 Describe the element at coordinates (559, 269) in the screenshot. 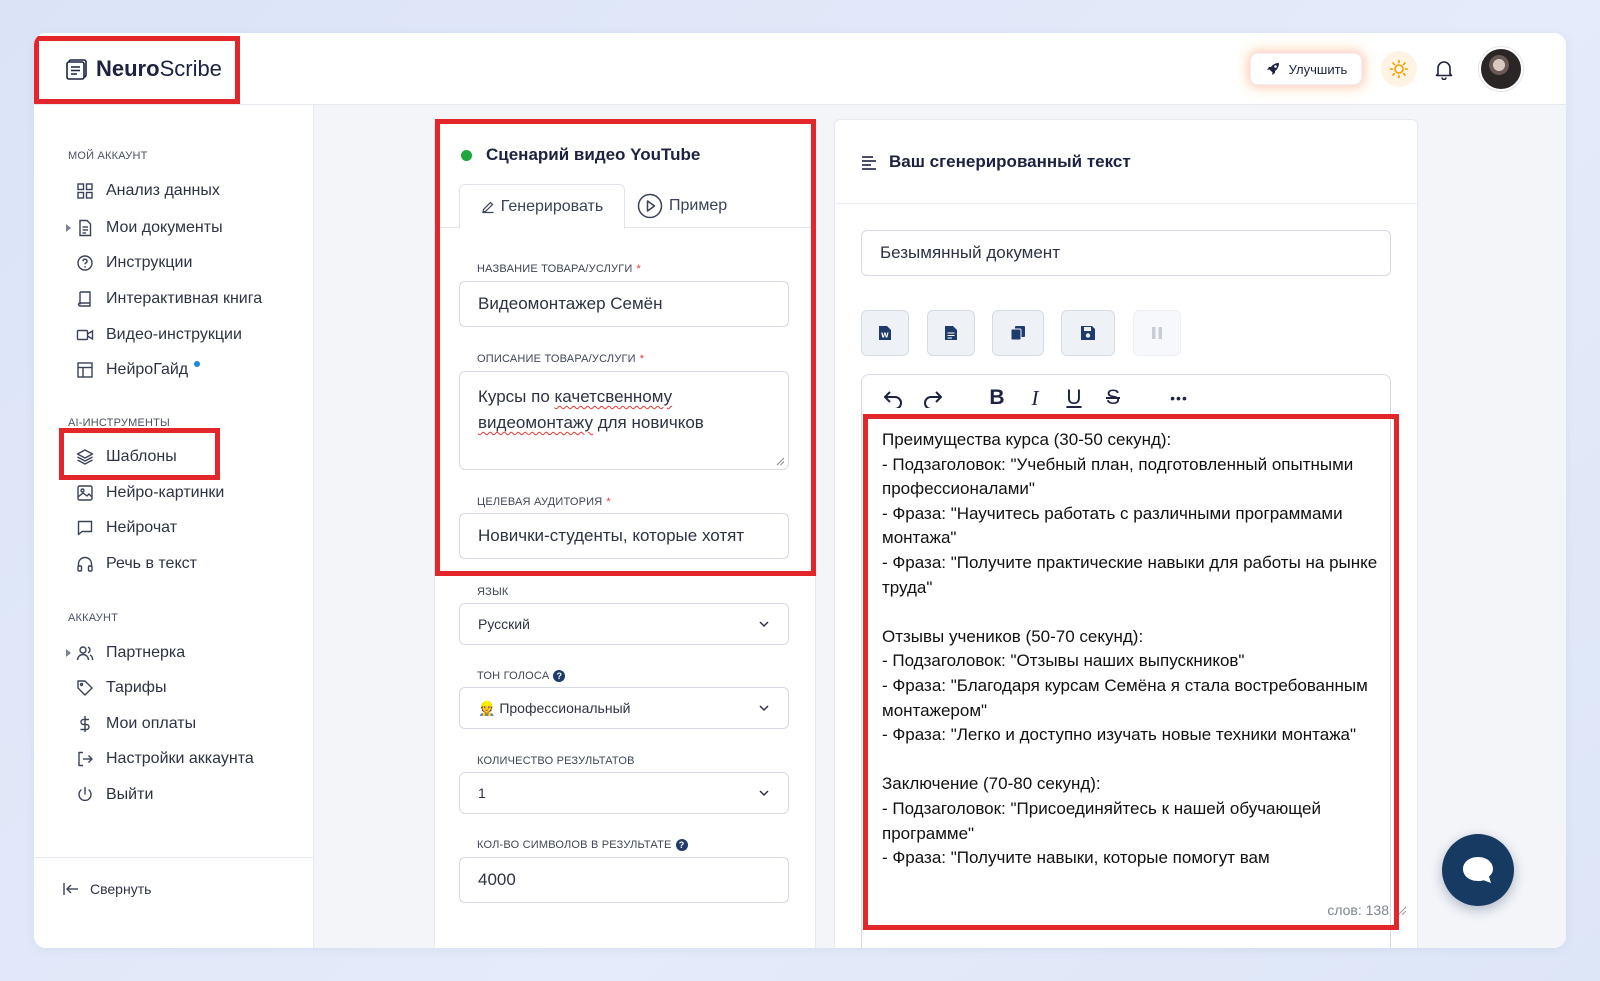

I see `product-name-label: Название товара/услуги *` at that location.